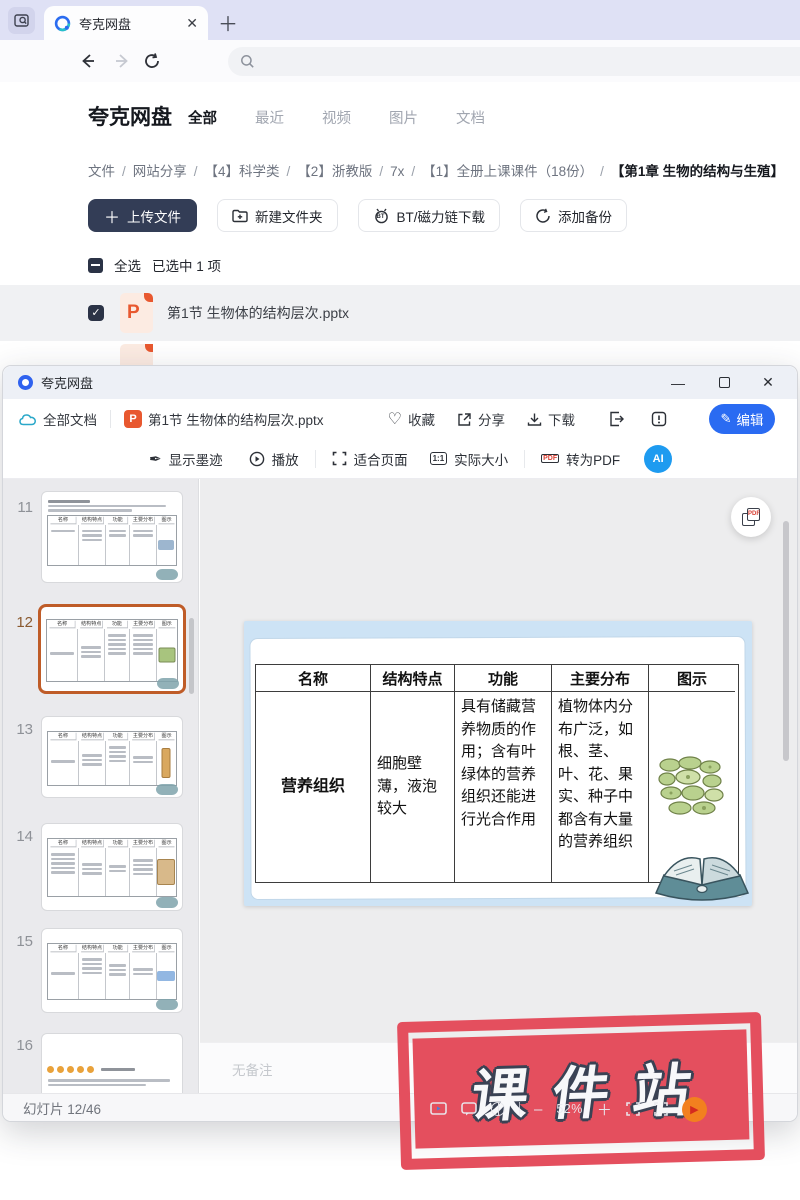 This screenshot has height=1200, width=800. What do you see at coordinates (768, 382) in the screenshot?
I see `close-button: ✕` at bounding box center [768, 382].